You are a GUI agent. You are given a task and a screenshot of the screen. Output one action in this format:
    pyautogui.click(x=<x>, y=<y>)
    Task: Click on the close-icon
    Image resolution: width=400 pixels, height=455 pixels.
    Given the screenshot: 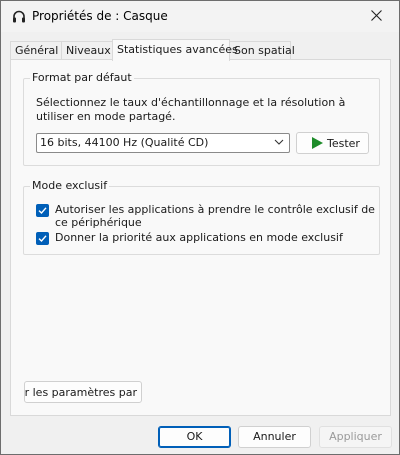 What is the action you would take?
    pyautogui.click(x=376, y=16)
    